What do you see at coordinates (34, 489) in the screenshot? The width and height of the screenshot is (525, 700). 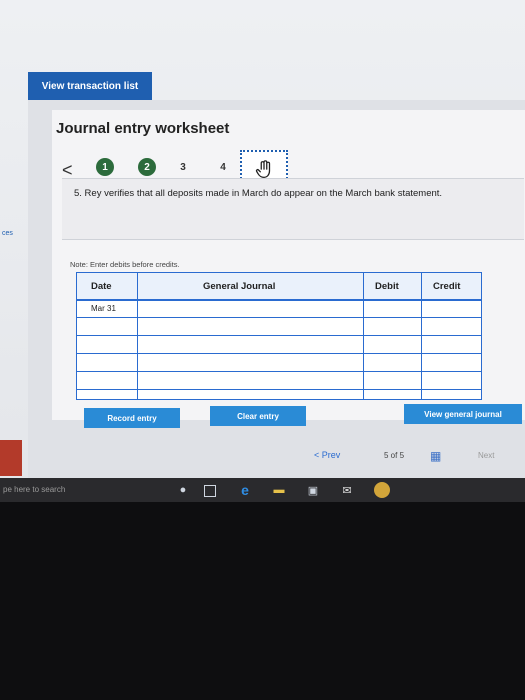 I see `search-input: pe here to search` at bounding box center [34, 489].